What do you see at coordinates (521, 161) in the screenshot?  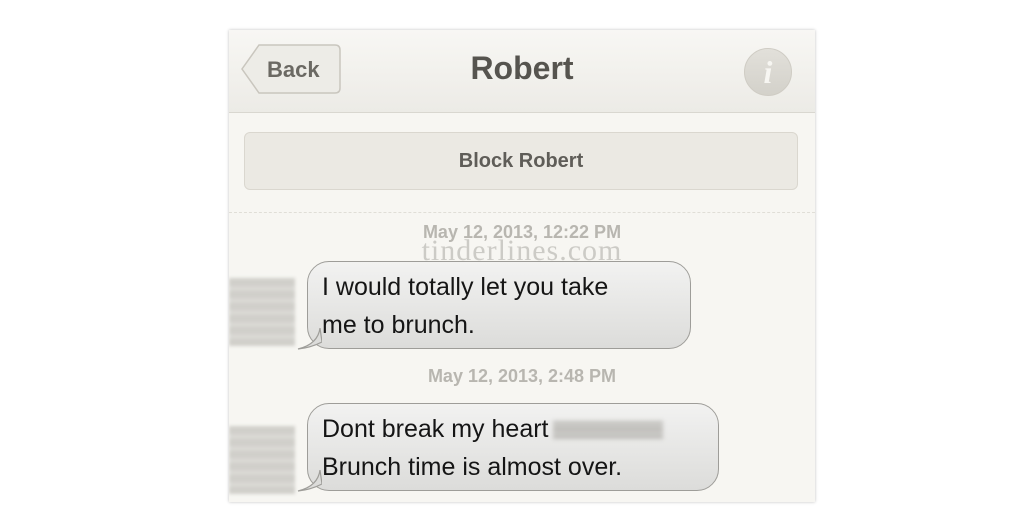 I see `block-user-button: Block Robert` at bounding box center [521, 161].